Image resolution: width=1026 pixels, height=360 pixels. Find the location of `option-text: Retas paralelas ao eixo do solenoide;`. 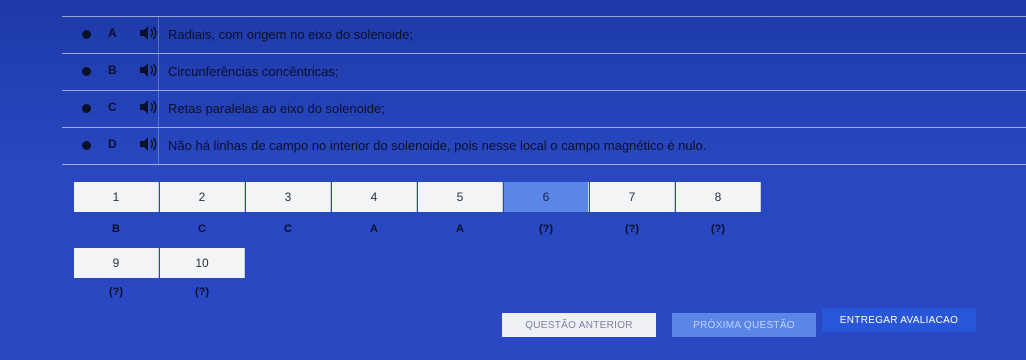

option-text: Retas paralelas ao eixo do solenoide; is located at coordinates (276, 108).